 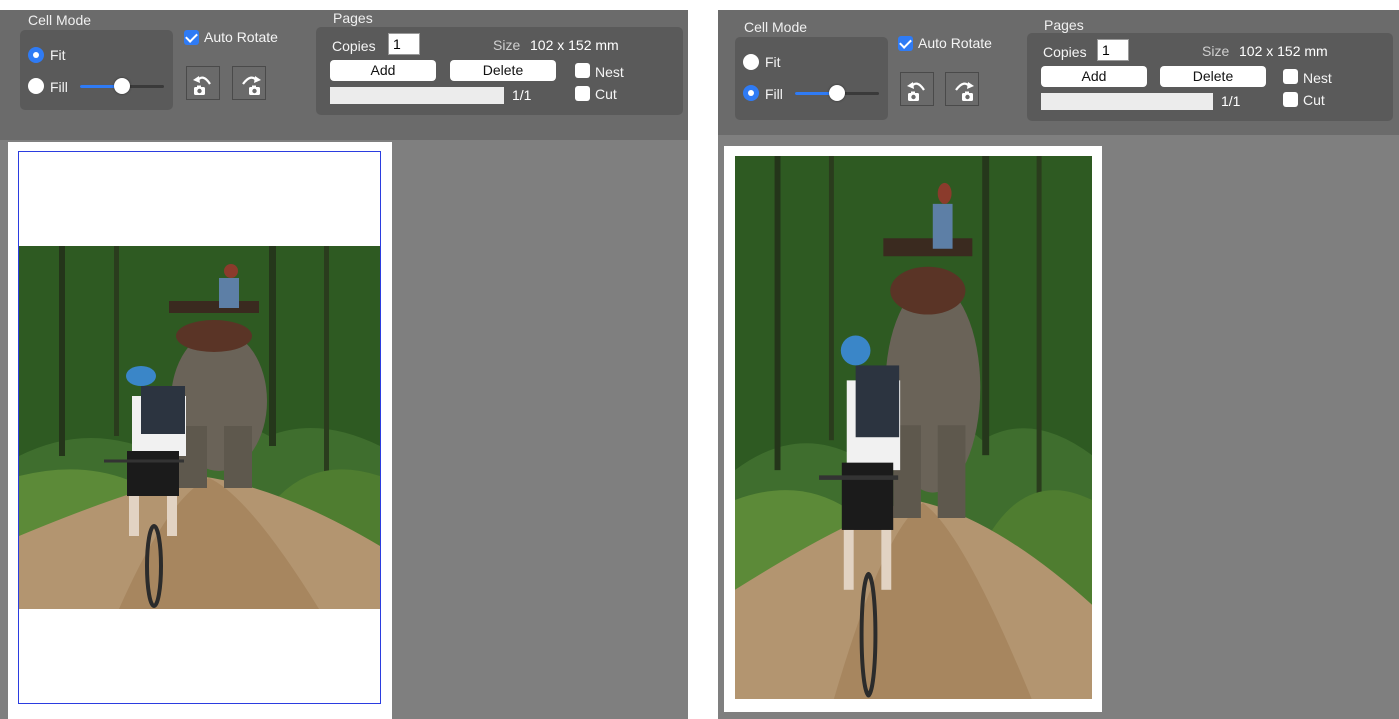 I want to click on top-margin, so click(x=344, y=5).